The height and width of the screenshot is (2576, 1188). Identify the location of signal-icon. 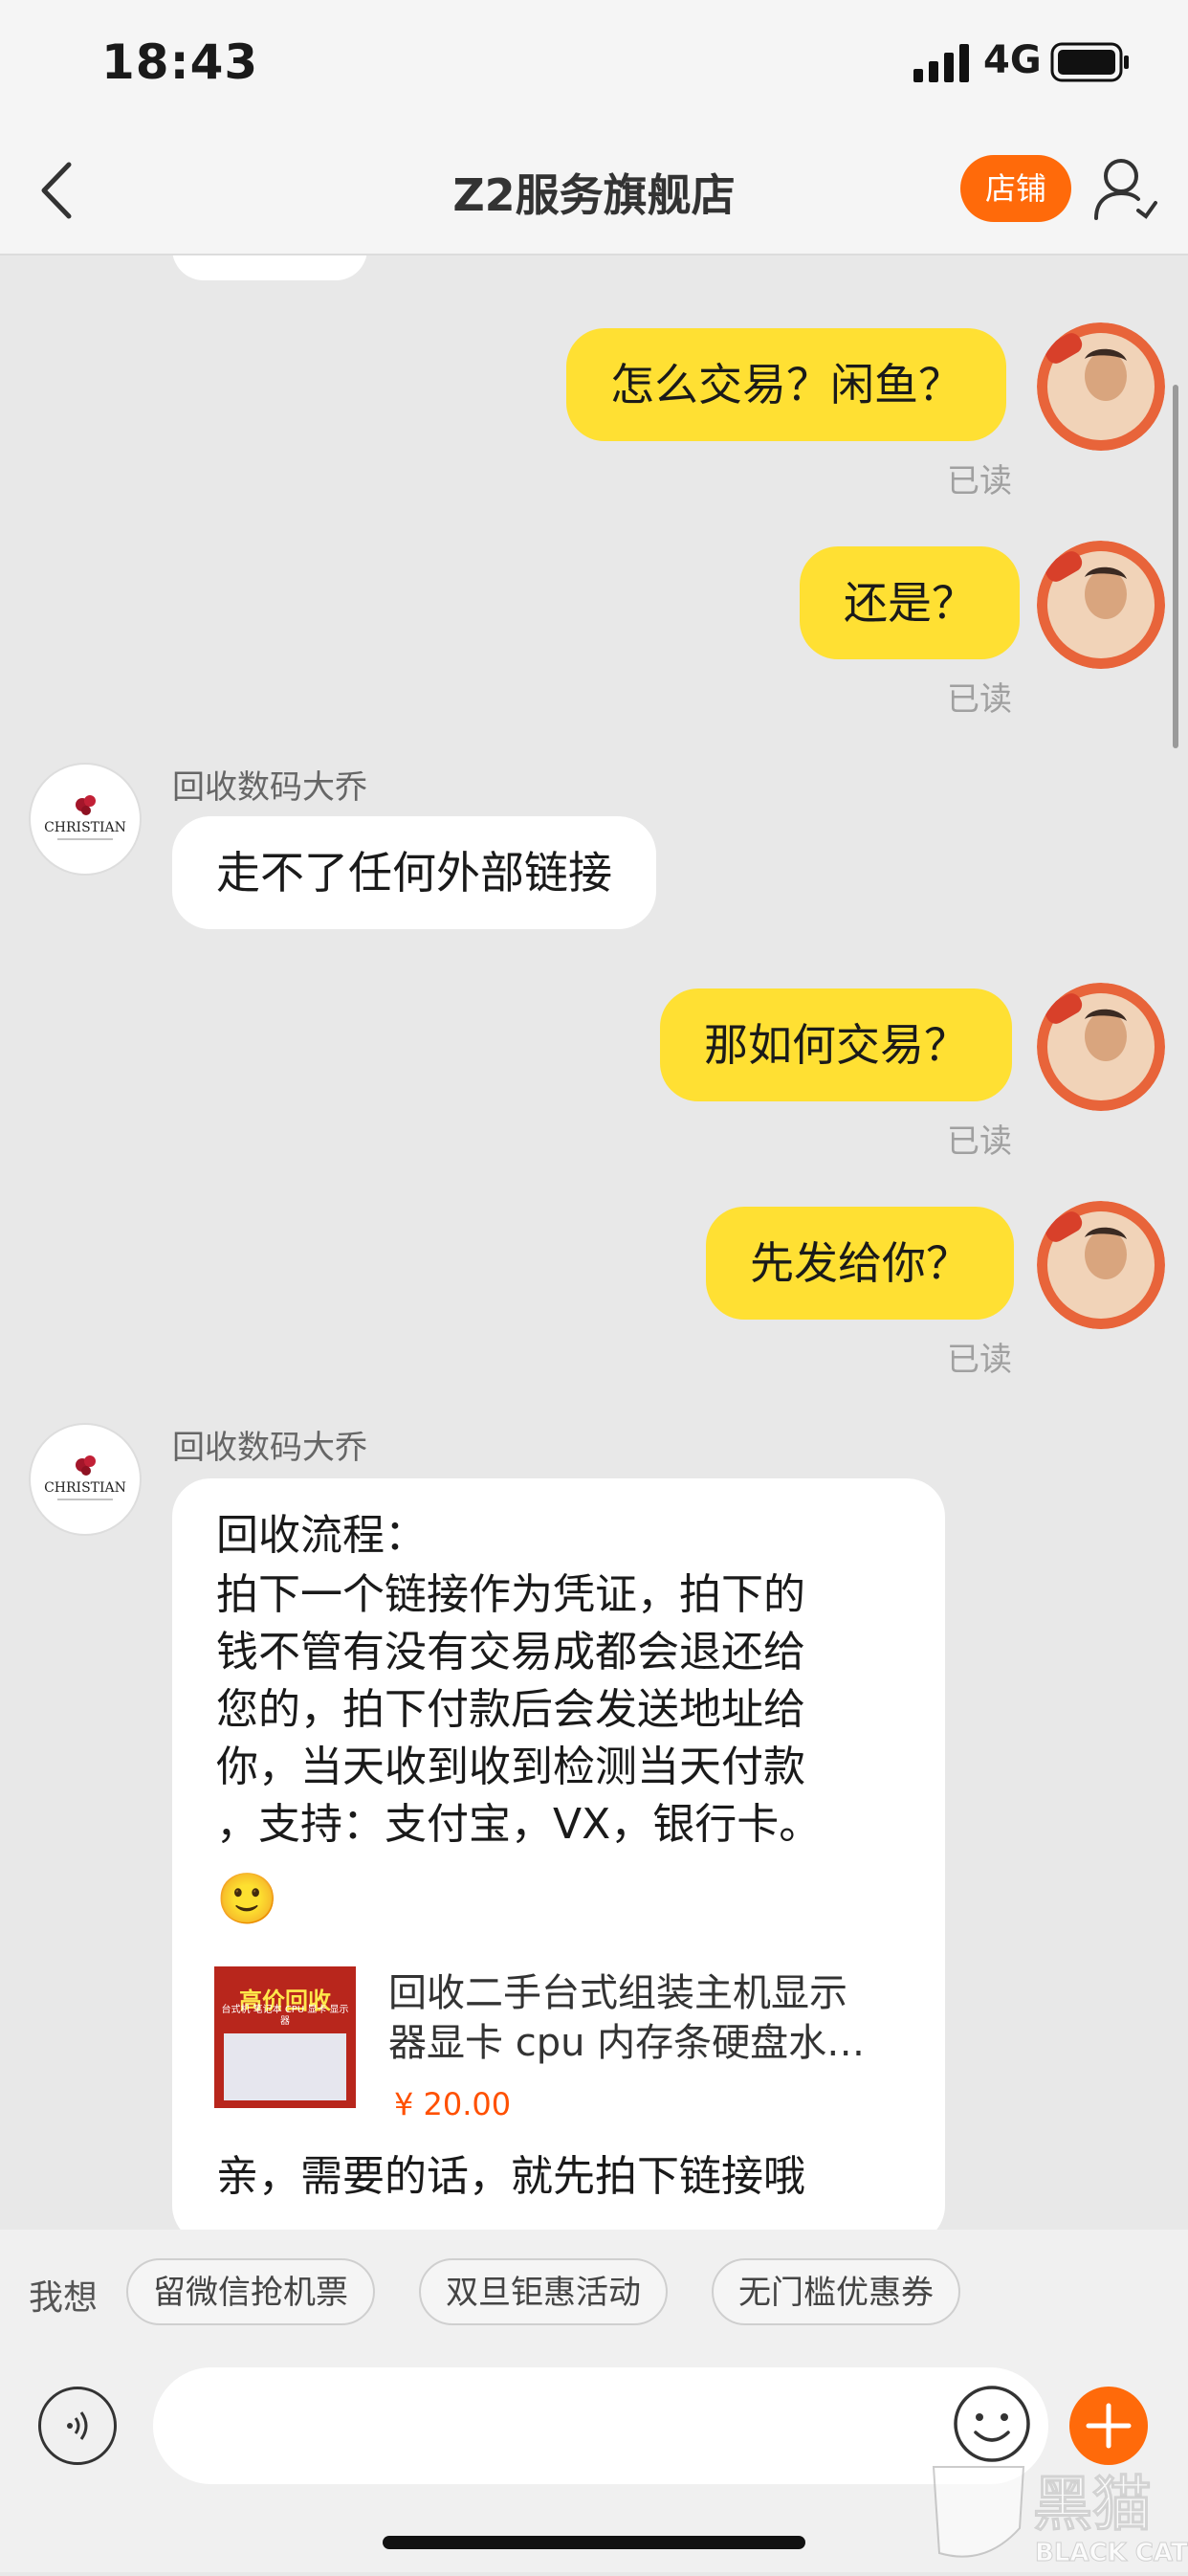
(941, 63).